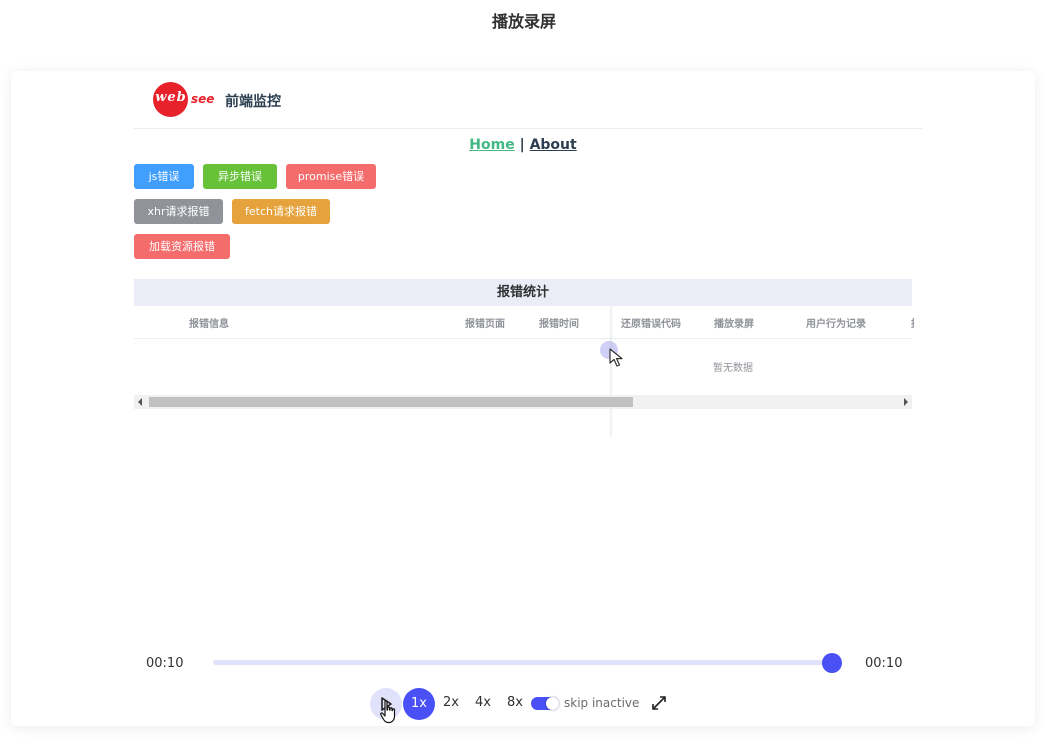 The height and width of the screenshot is (744, 1048). I want to click on speed-8x-button: 8x, so click(515, 702).